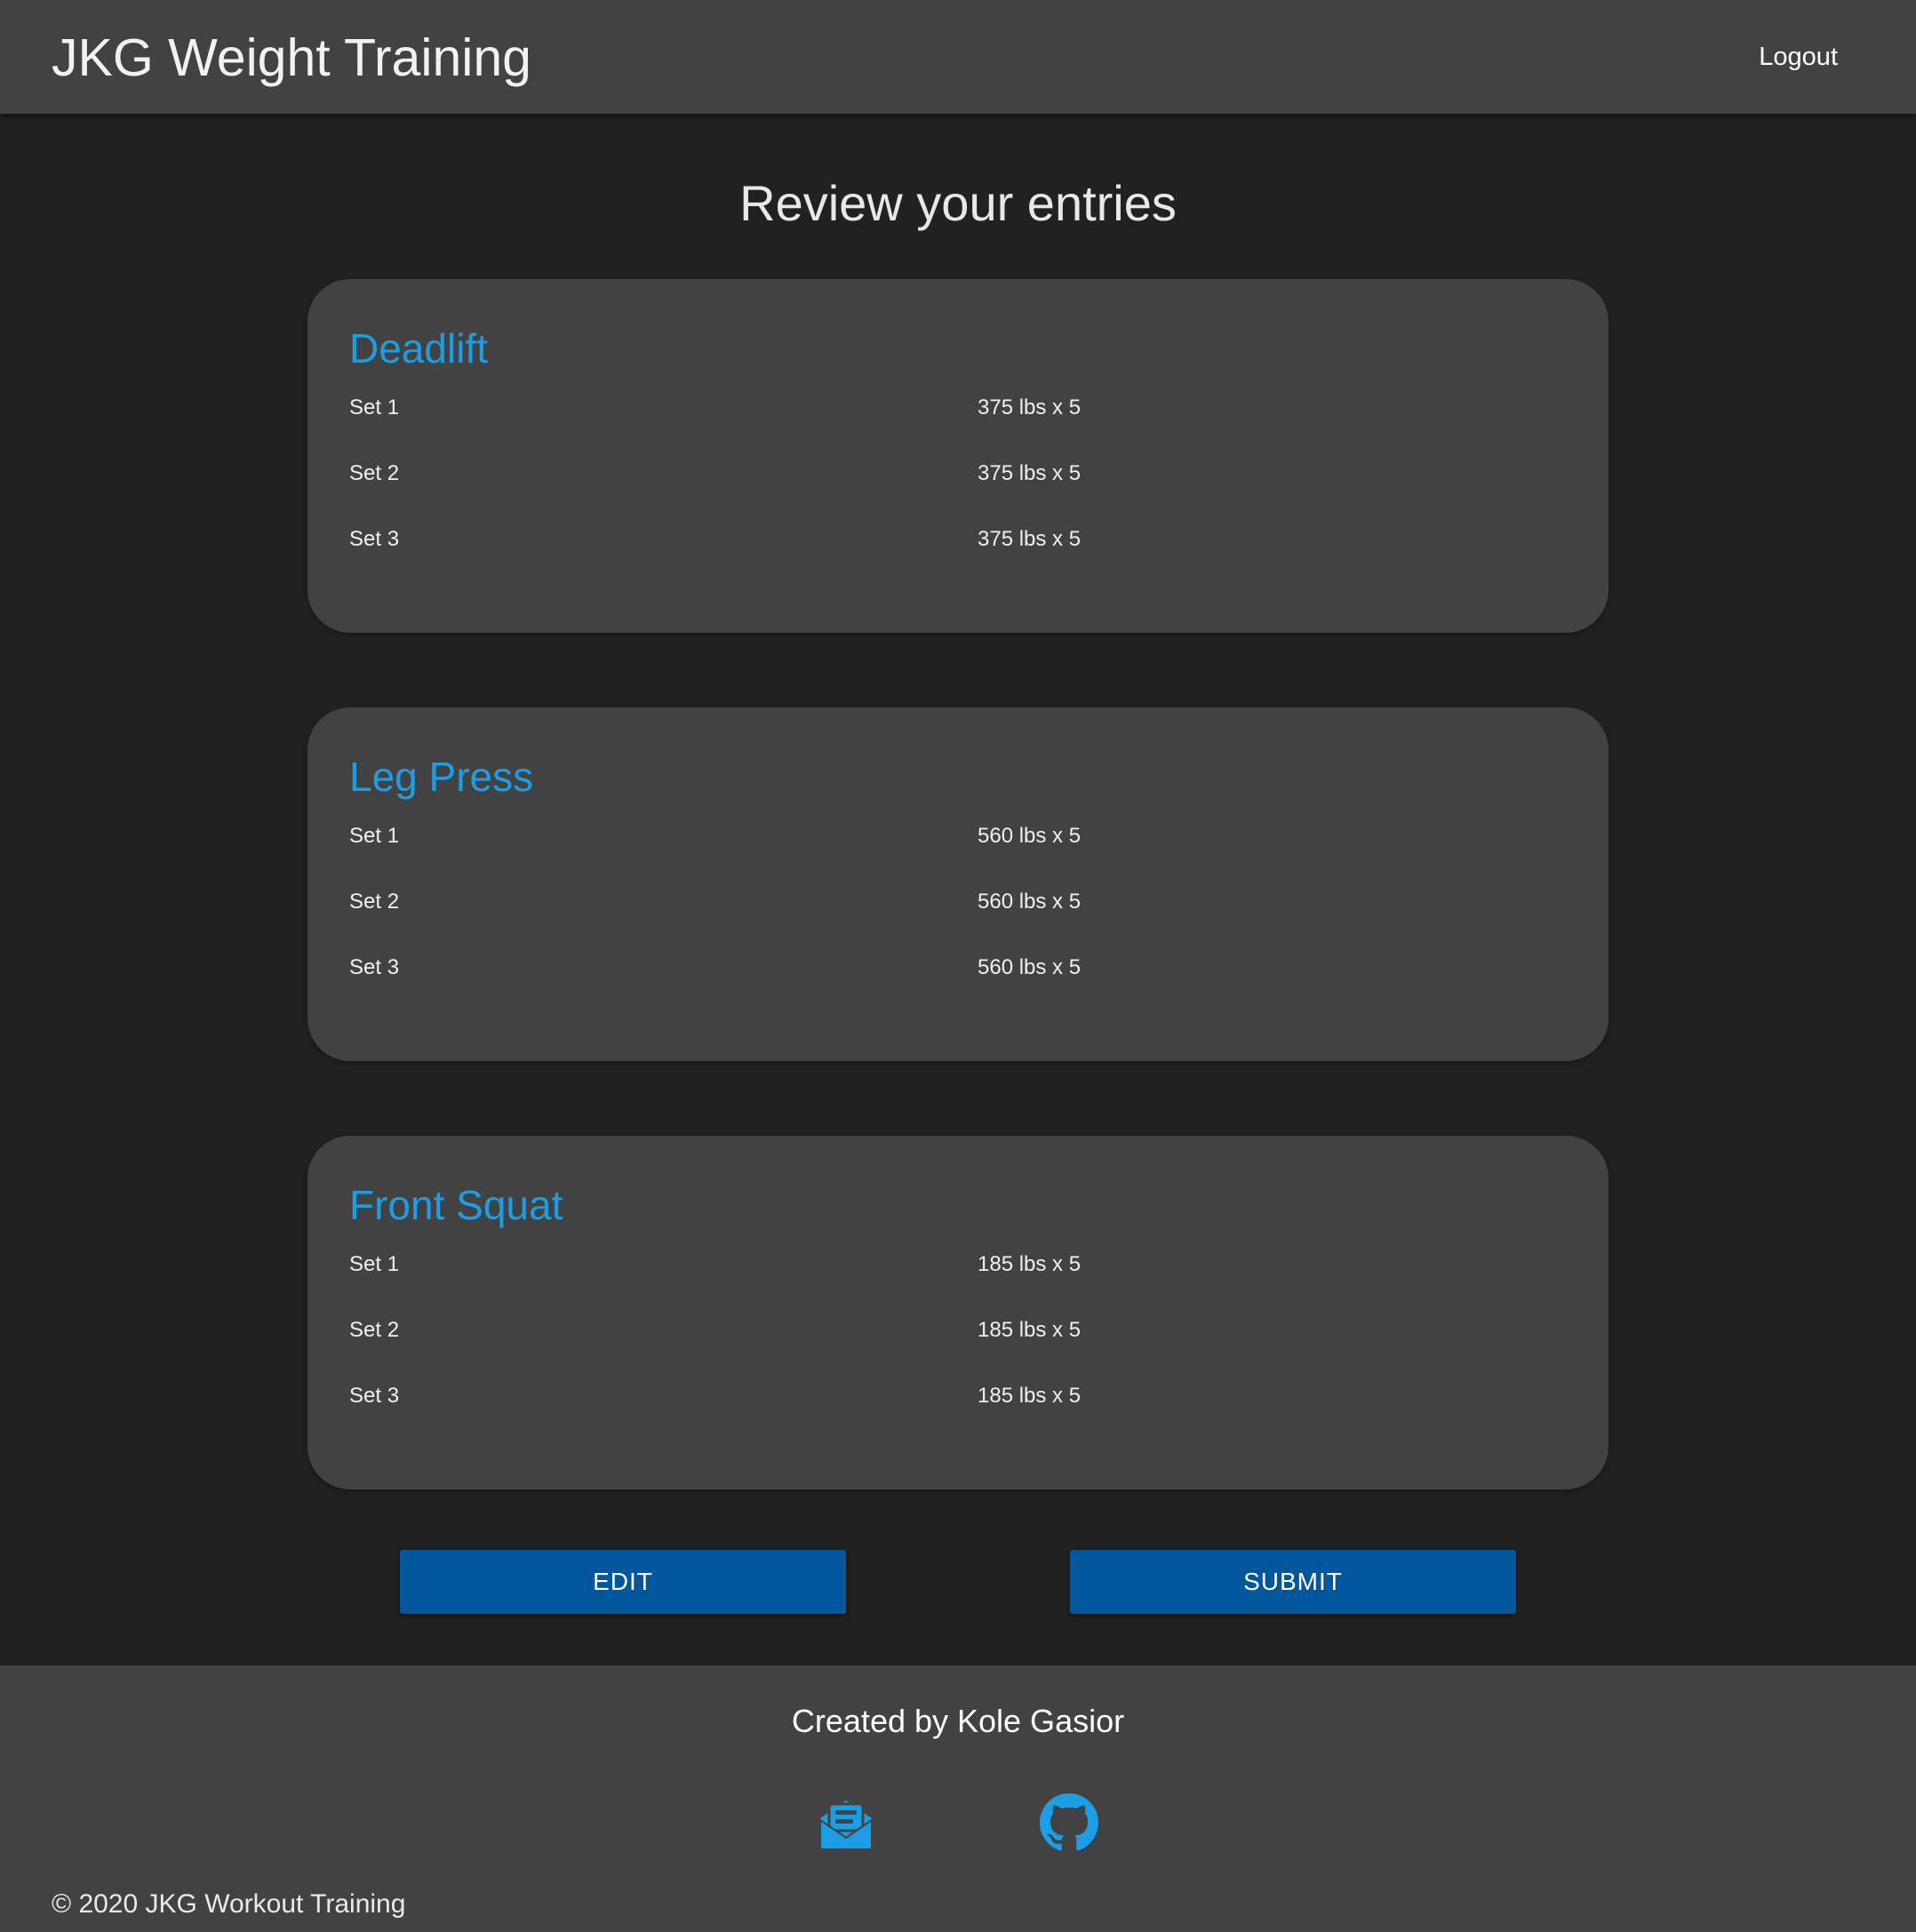 This screenshot has height=1932, width=1916. Describe the element at coordinates (958, 203) in the screenshot. I see `page-title: Review your entries` at that location.